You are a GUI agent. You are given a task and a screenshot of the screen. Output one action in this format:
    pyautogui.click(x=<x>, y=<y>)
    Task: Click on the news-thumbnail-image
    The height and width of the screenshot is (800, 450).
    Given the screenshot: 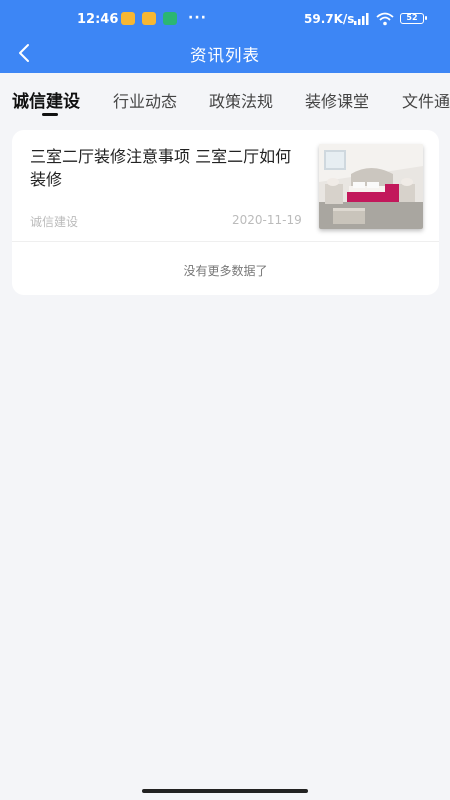 What is the action you would take?
    pyautogui.click(x=371, y=186)
    